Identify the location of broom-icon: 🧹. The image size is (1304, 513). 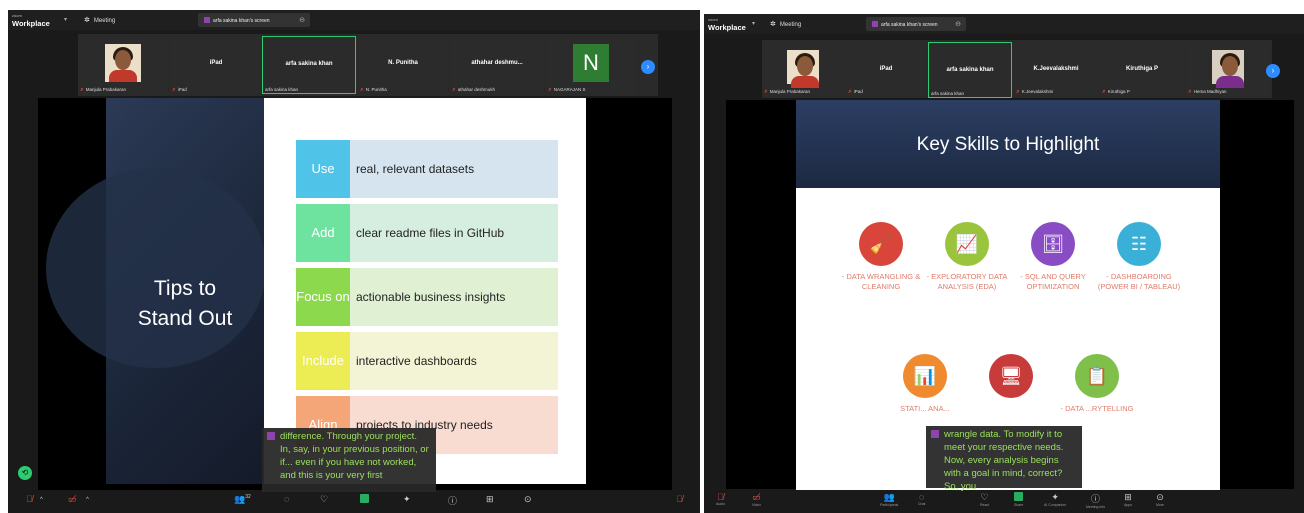
(881, 244).